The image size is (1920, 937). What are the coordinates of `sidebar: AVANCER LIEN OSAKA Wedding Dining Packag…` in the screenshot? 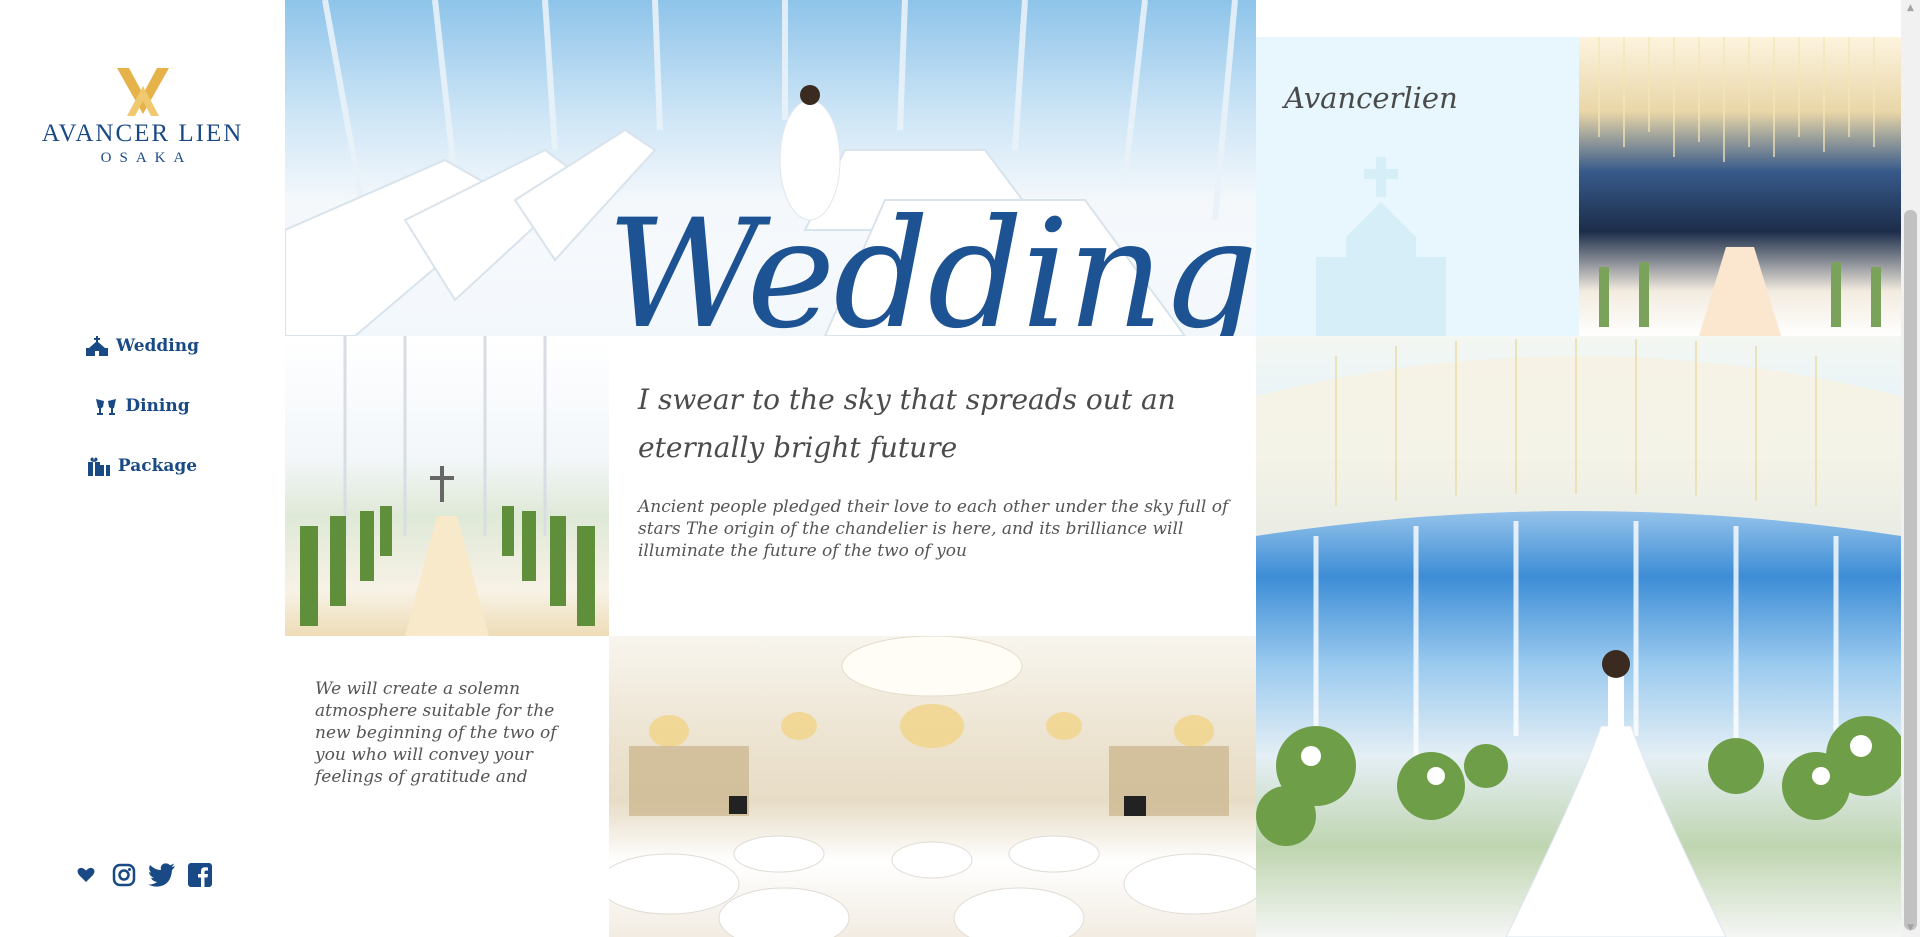 It's located at (142, 468).